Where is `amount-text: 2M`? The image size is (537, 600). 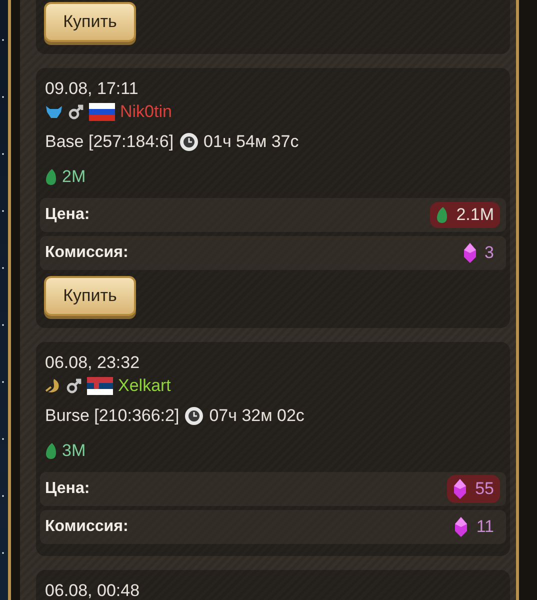 amount-text: 2M is located at coordinates (74, 177).